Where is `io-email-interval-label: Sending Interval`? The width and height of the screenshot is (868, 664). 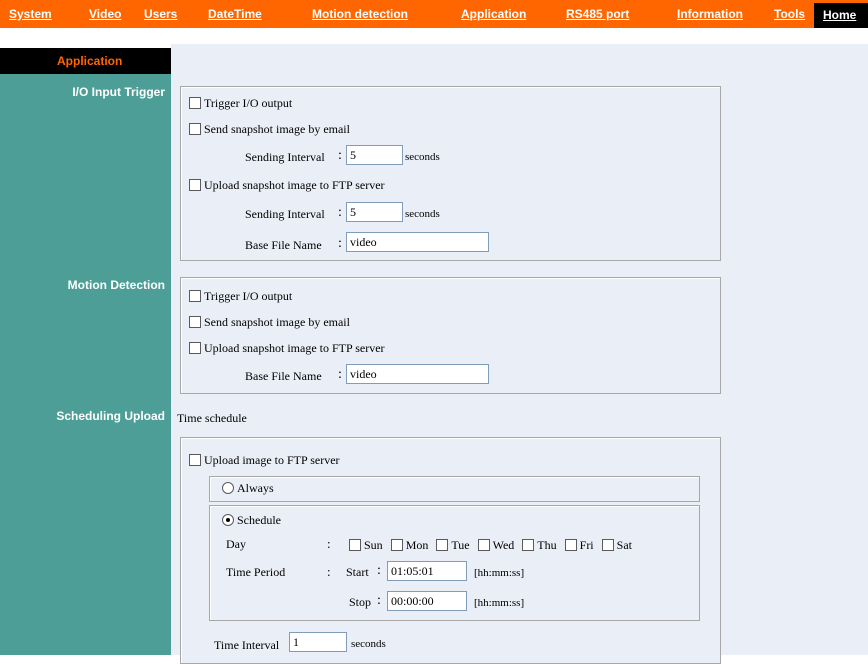
io-email-interval-label: Sending Interval is located at coordinates (285, 157).